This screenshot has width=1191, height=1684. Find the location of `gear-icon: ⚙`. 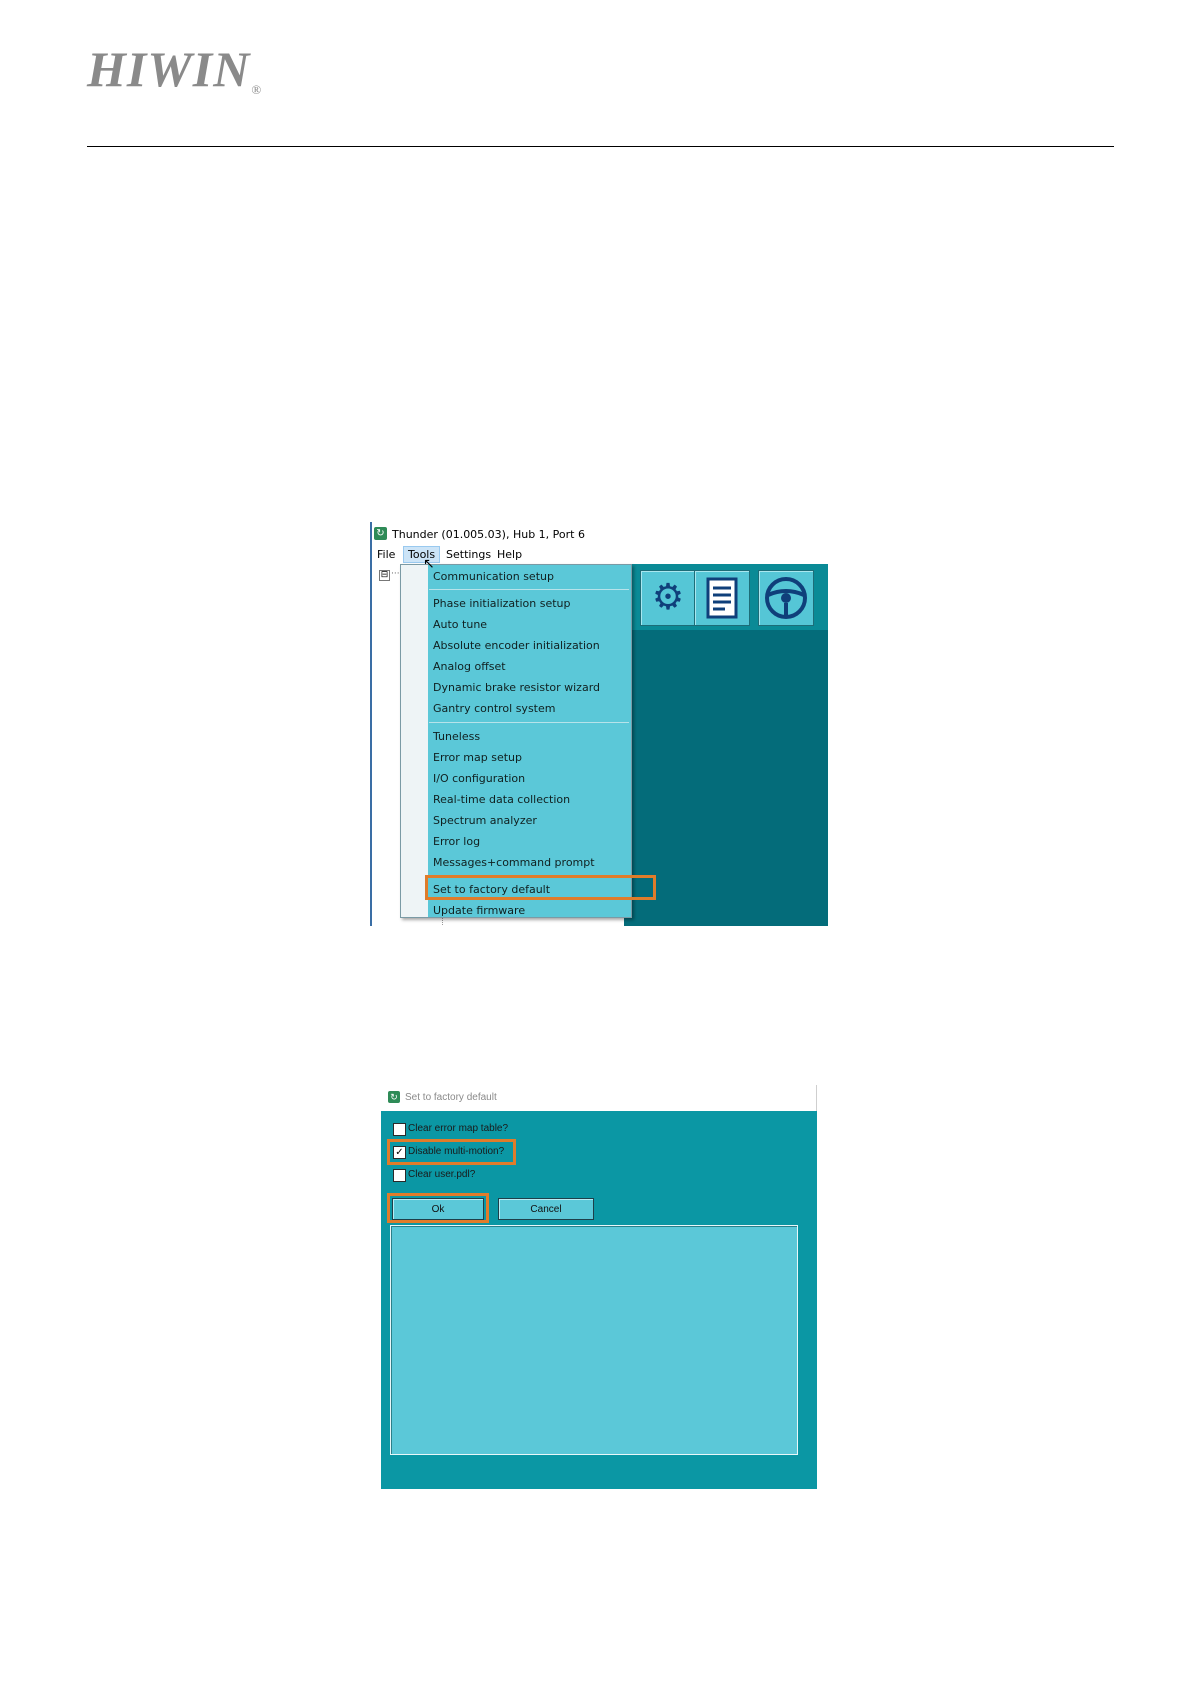

gear-icon: ⚙ is located at coordinates (668, 597).